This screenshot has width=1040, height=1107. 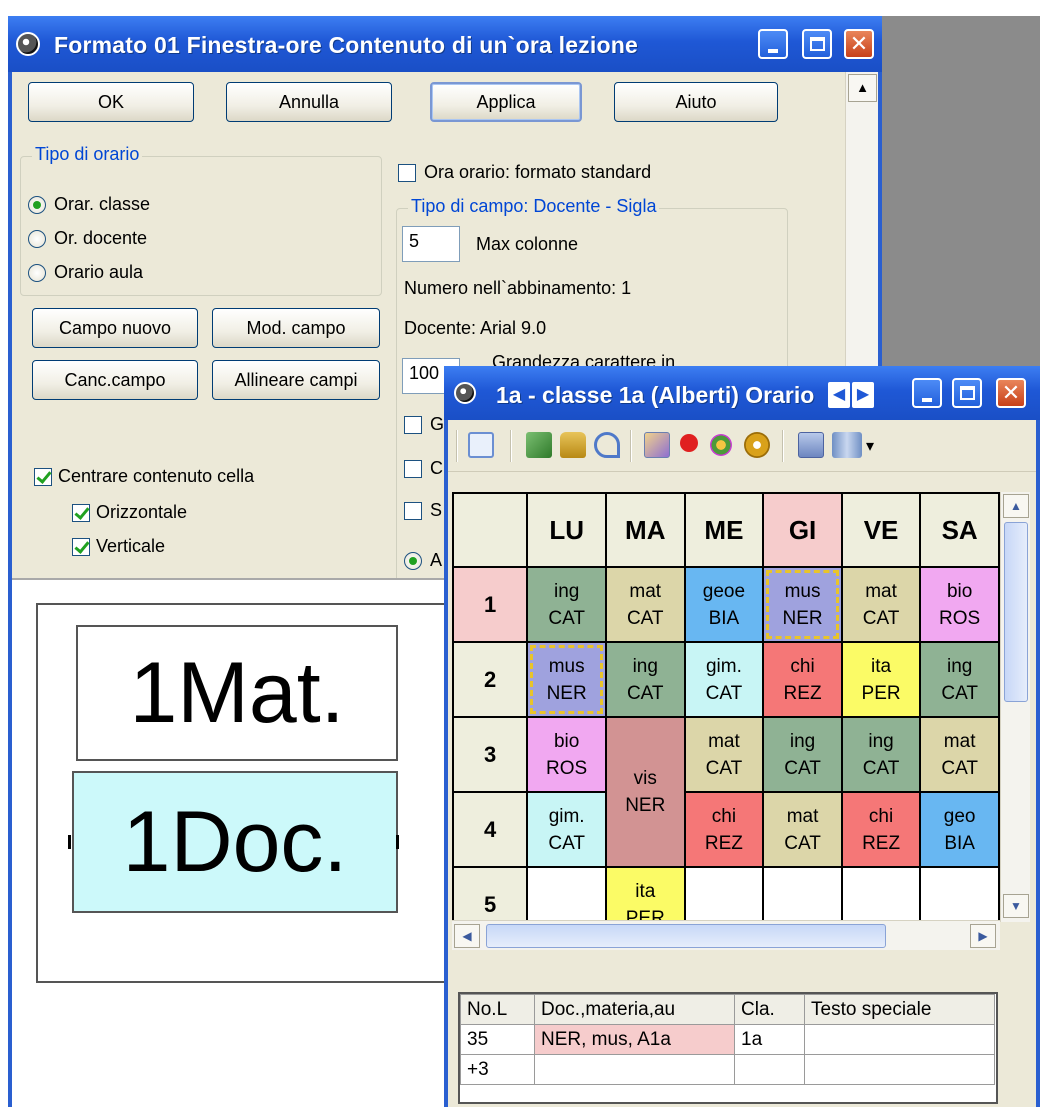 What do you see at coordinates (413, 561) in the screenshot?
I see `option-a-radio` at bounding box center [413, 561].